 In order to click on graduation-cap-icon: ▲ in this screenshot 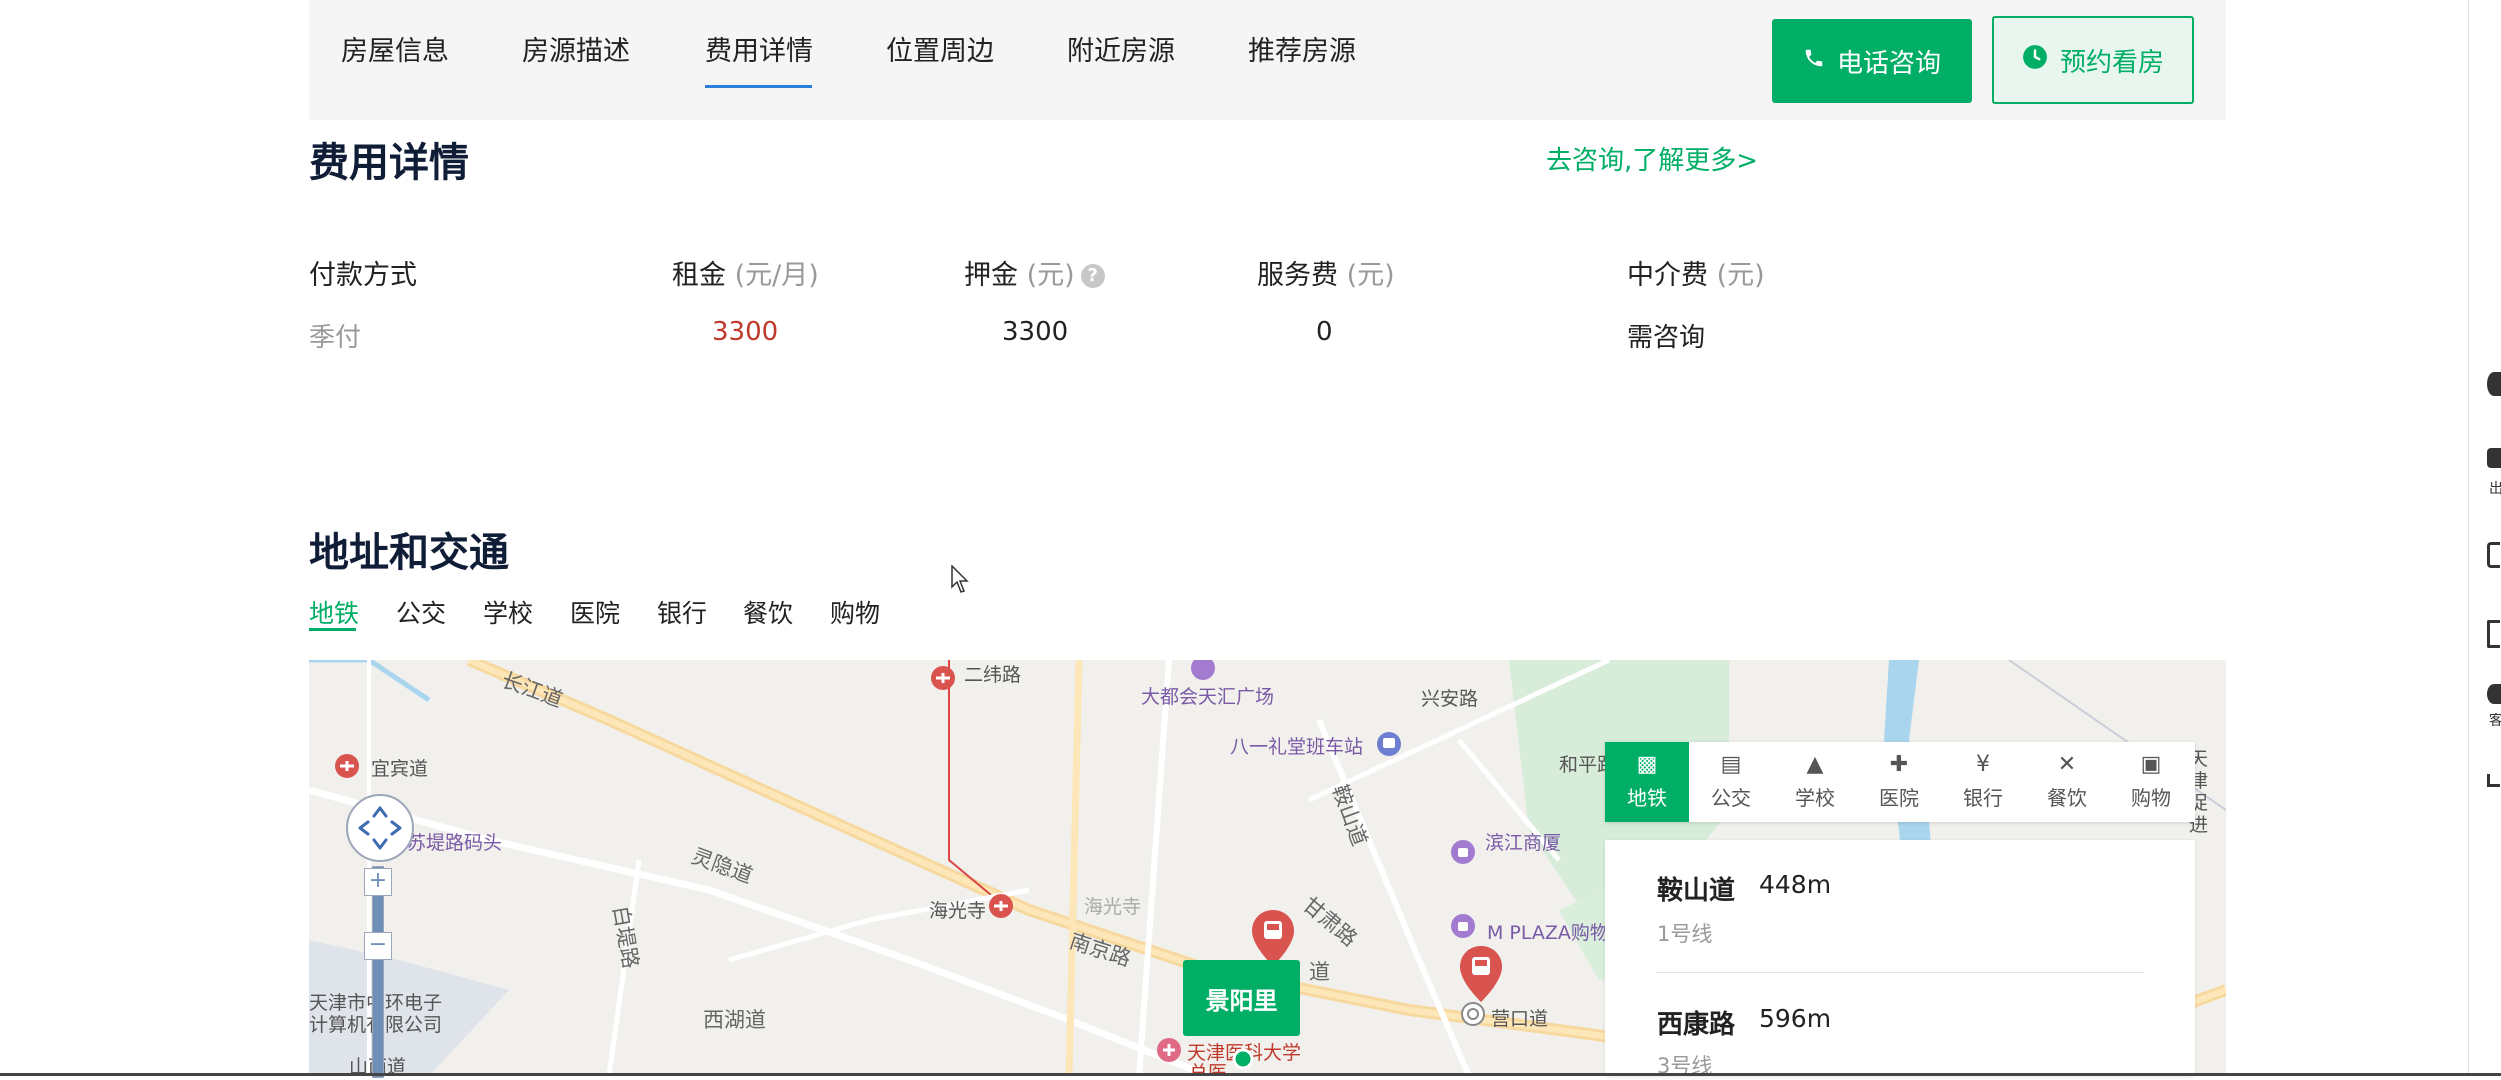, I will do `click(1815, 764)`.